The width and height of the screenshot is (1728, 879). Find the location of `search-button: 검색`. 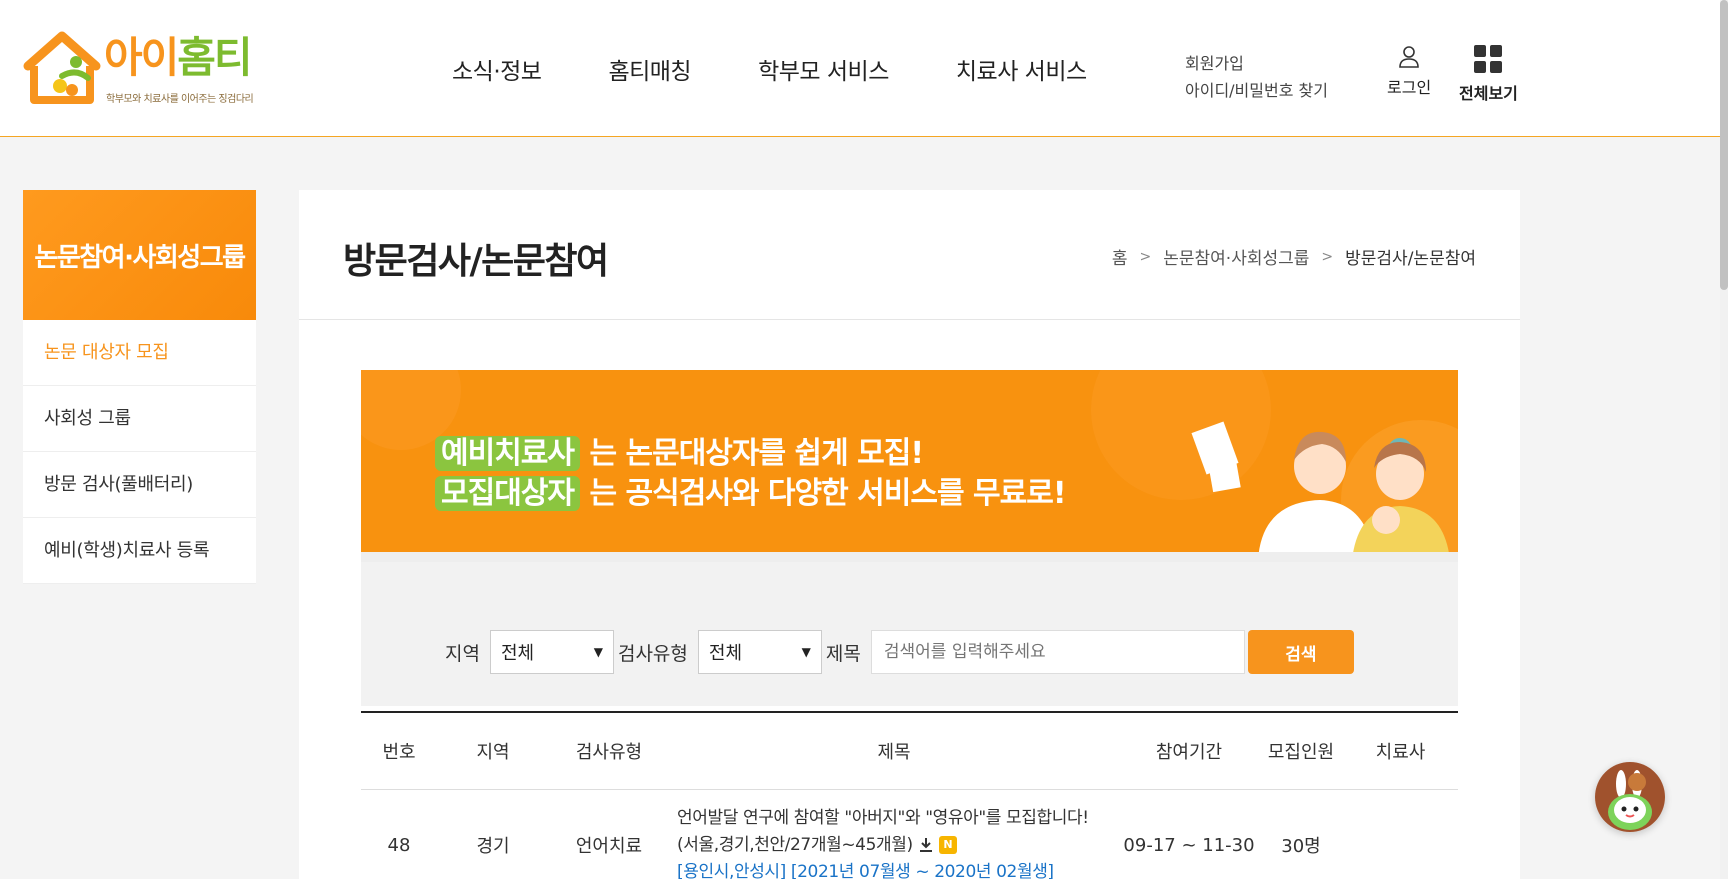

search-button: 검색 is located at coordinates (1300, 652).